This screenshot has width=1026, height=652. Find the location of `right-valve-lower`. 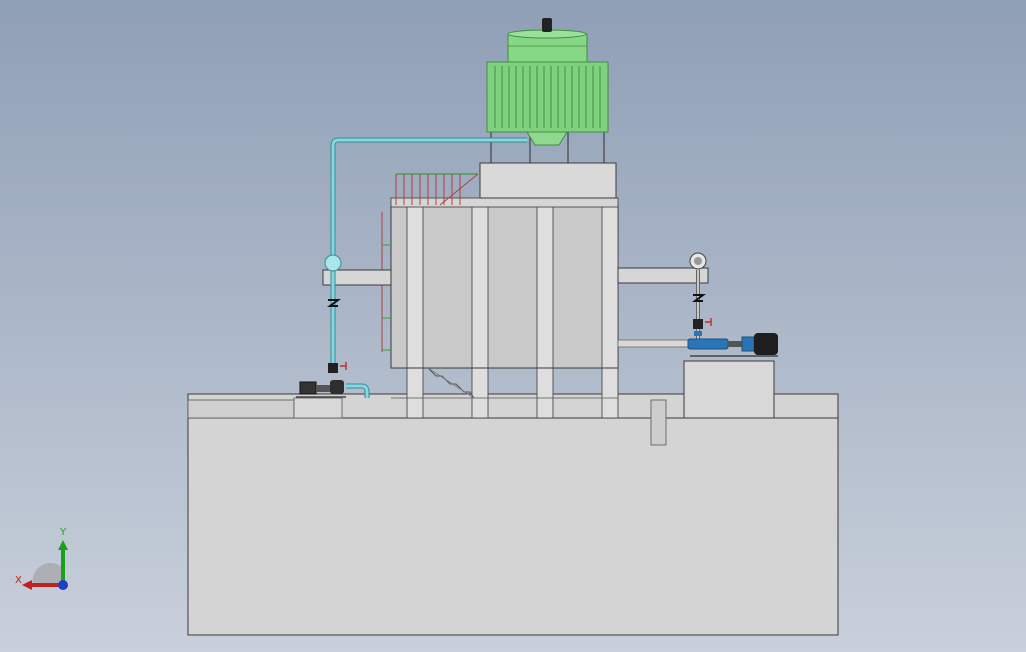

right-valve-lower is located at coordinates (702, 327).